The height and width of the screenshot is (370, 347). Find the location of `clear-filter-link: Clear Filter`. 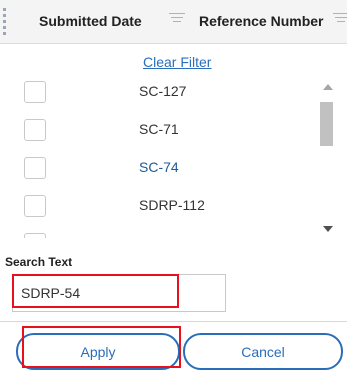

clear-filter-link: Clear Filter is located at coordinates (177, 62).